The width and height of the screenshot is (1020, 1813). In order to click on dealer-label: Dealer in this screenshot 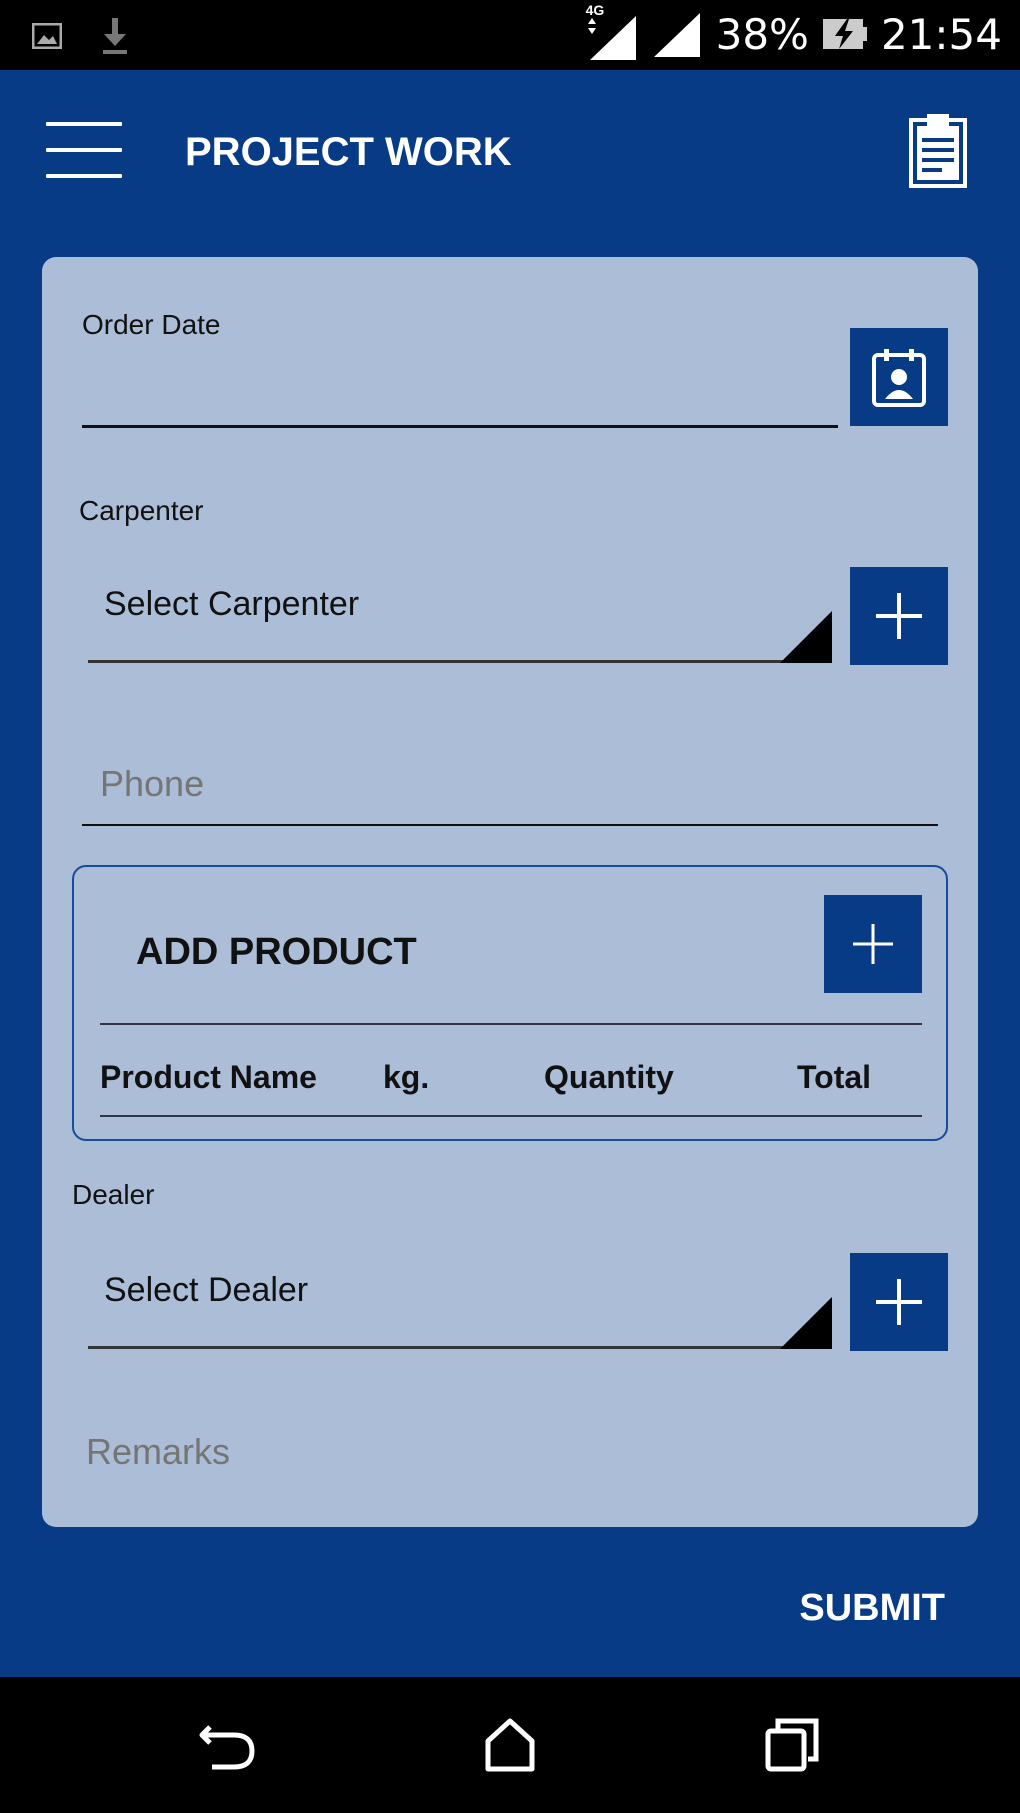, I will do `click(113, 1194)`.